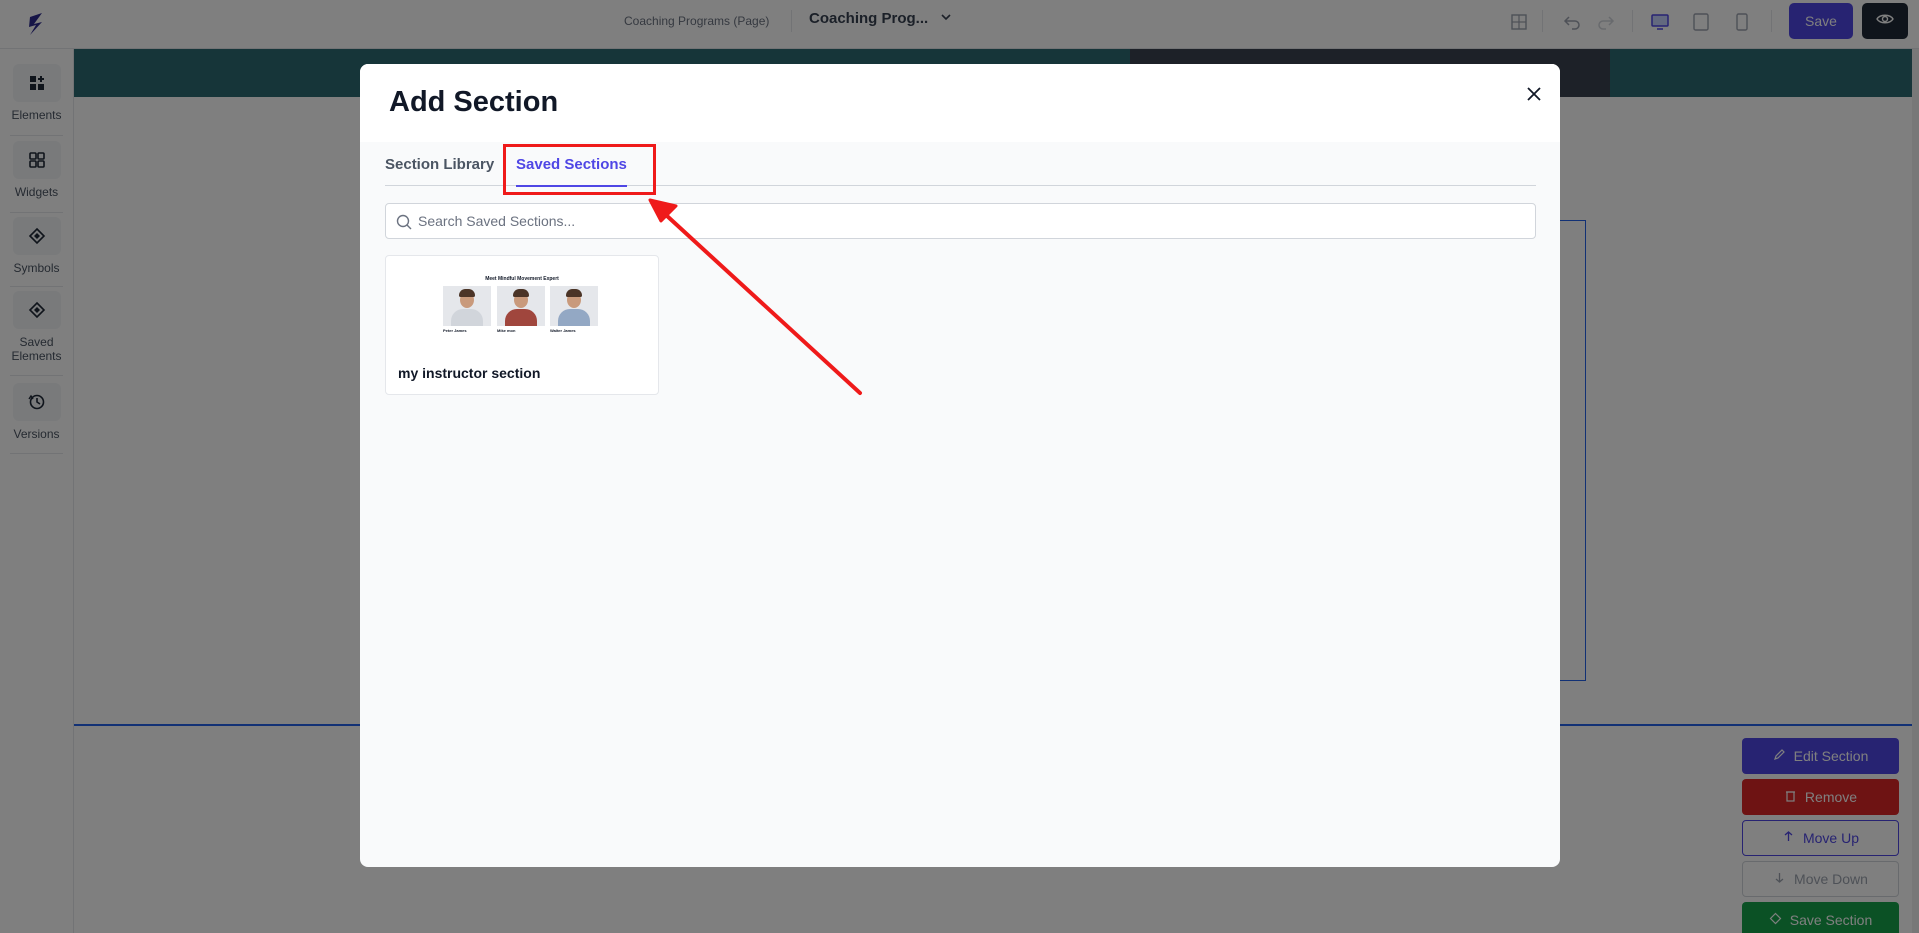  I want to click on instructor-name: Walter James, so click(563, 330).